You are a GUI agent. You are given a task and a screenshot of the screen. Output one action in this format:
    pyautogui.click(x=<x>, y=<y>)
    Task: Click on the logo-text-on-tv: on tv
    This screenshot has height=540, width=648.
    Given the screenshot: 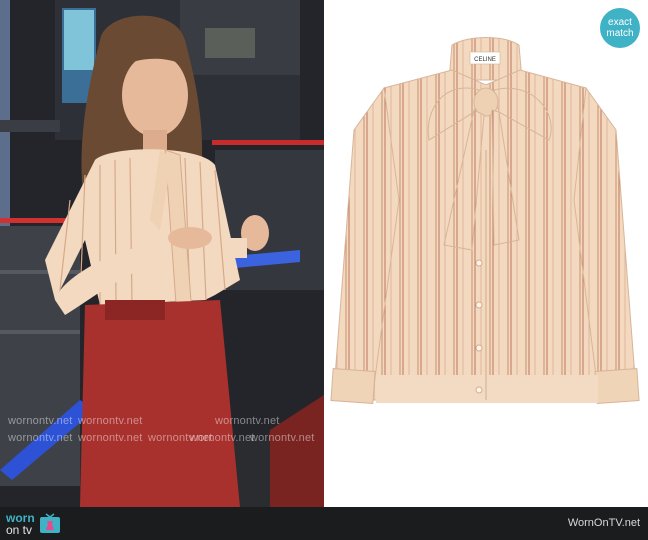 What is the action you would take?
    pyautogui.click(x=19, y=530)
    